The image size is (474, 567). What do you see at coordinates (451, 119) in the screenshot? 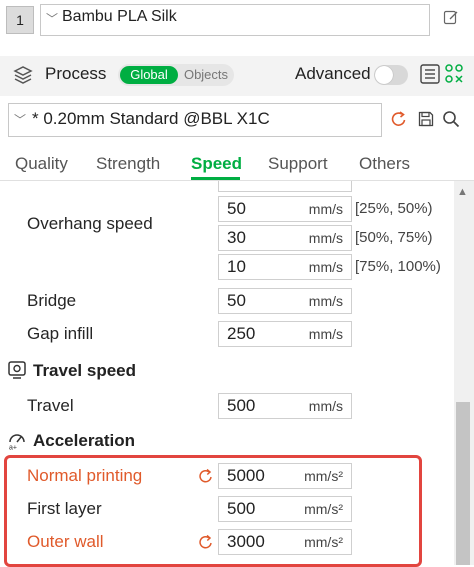
I see `search-icon` at bounding box center [451, 119].